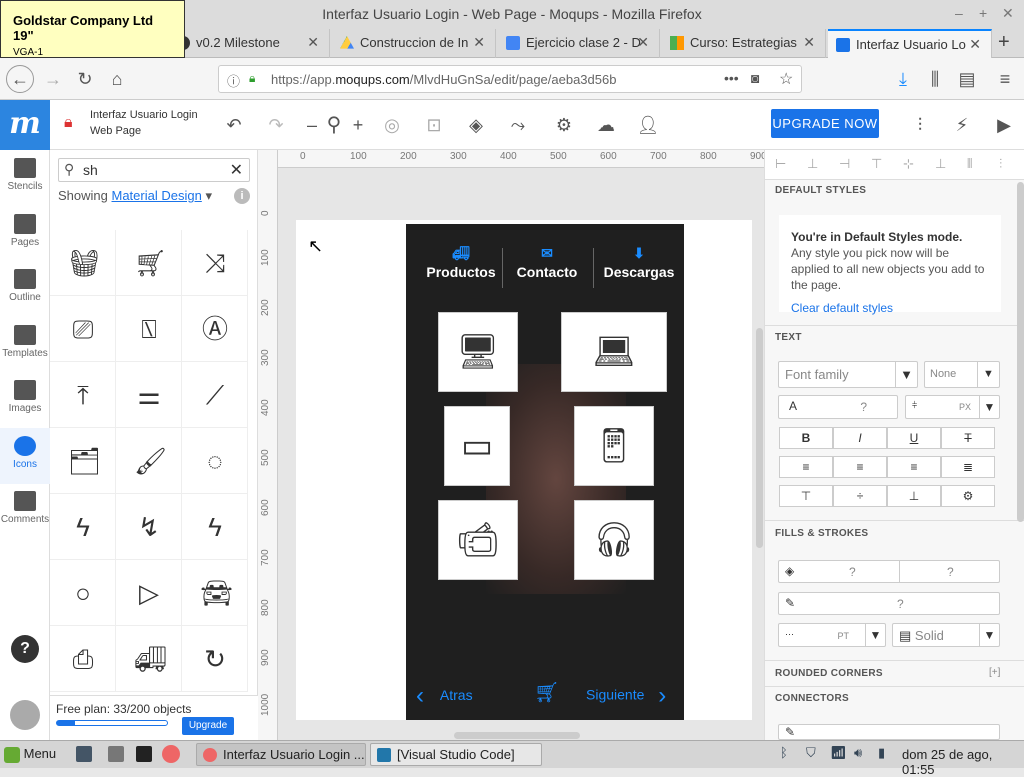  What do you see at coordinates (517, 735) in the screenshot?
I see `horizontal-scrollbar` at bounding box center [517, 735].